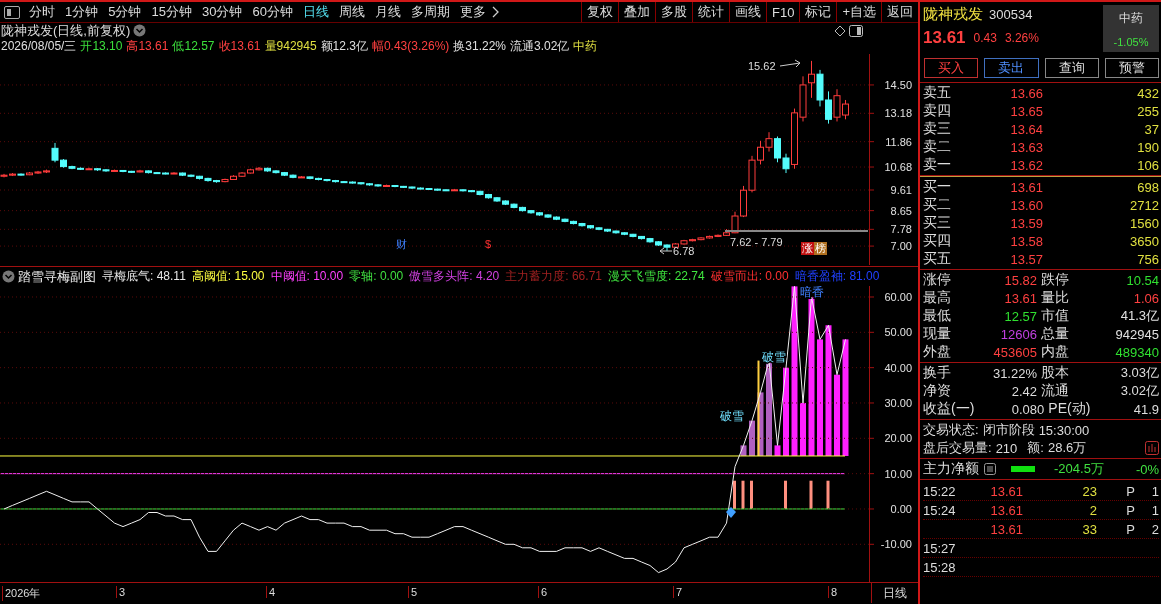  Describe the element at coordinates (1026, 241) in the screenshot. I see `bid-price: 13.58` at that location.